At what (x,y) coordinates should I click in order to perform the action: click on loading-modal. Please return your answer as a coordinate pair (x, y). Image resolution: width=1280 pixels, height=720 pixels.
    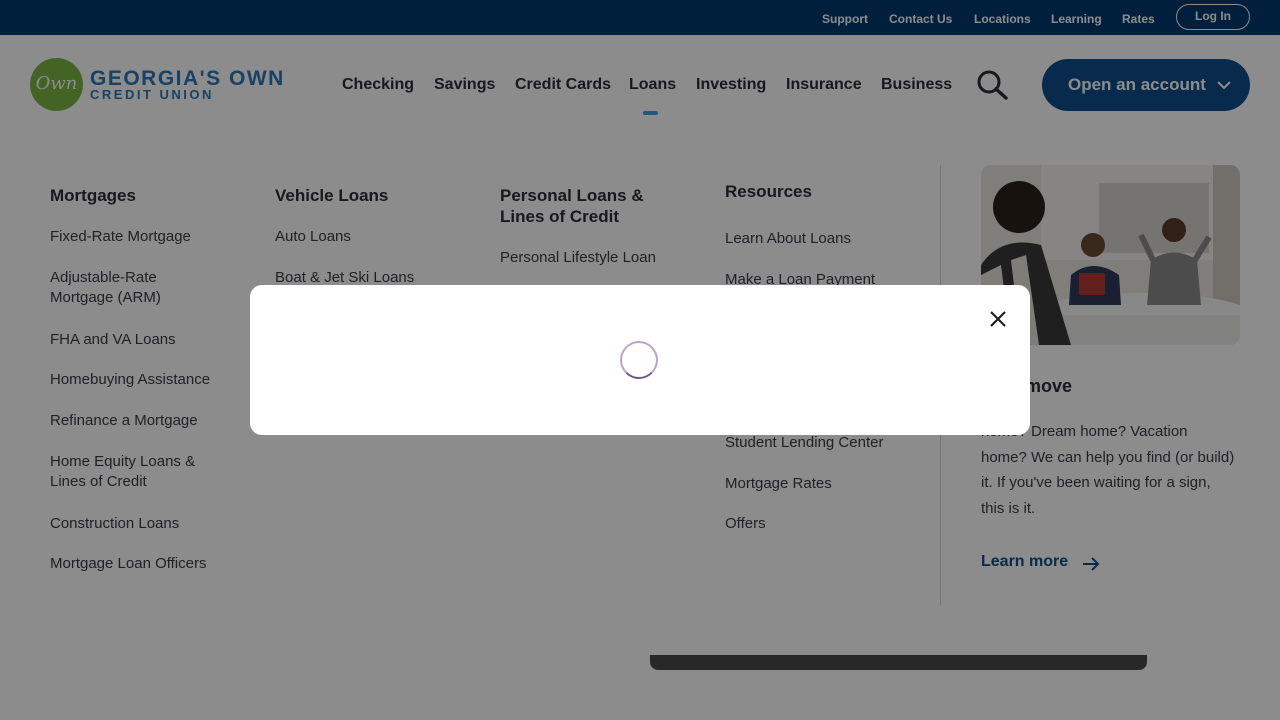
    Looking at the image, I should click on (640, 360).